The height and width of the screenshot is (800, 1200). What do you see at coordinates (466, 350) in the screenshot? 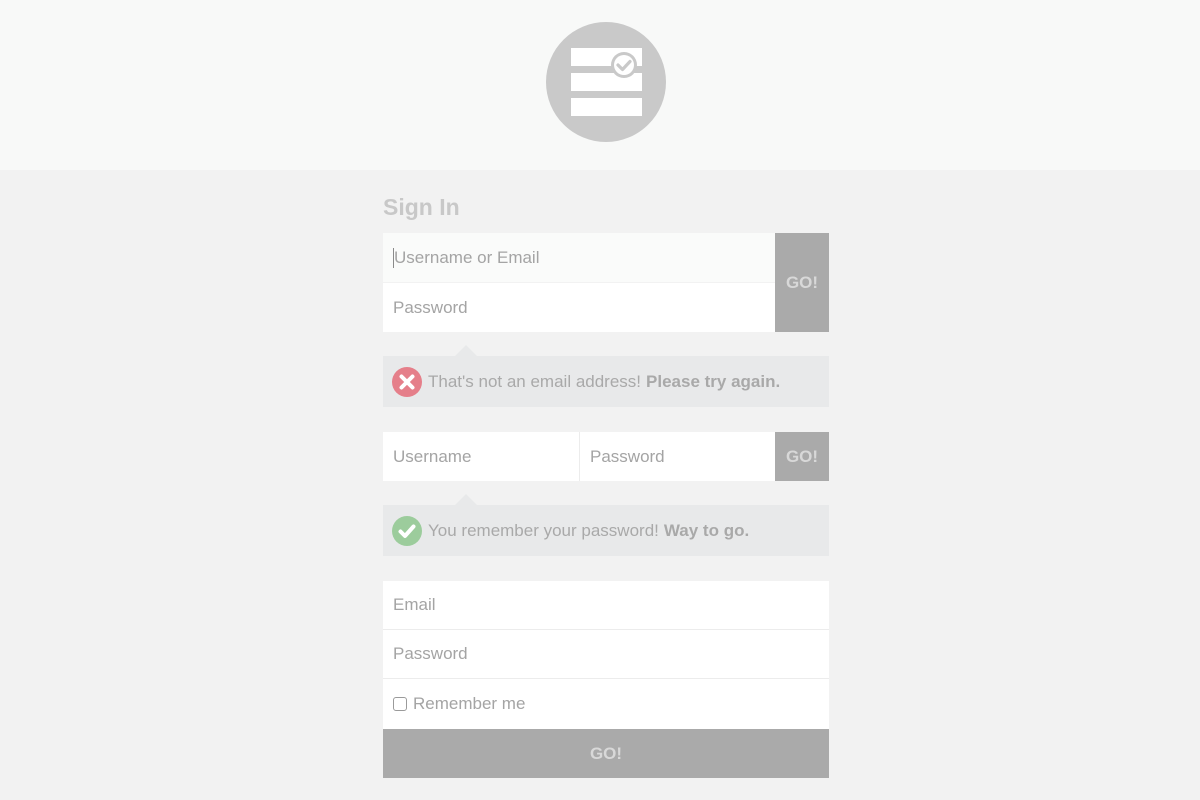
I see `alert-pointer` at bounding box center [466, 350].